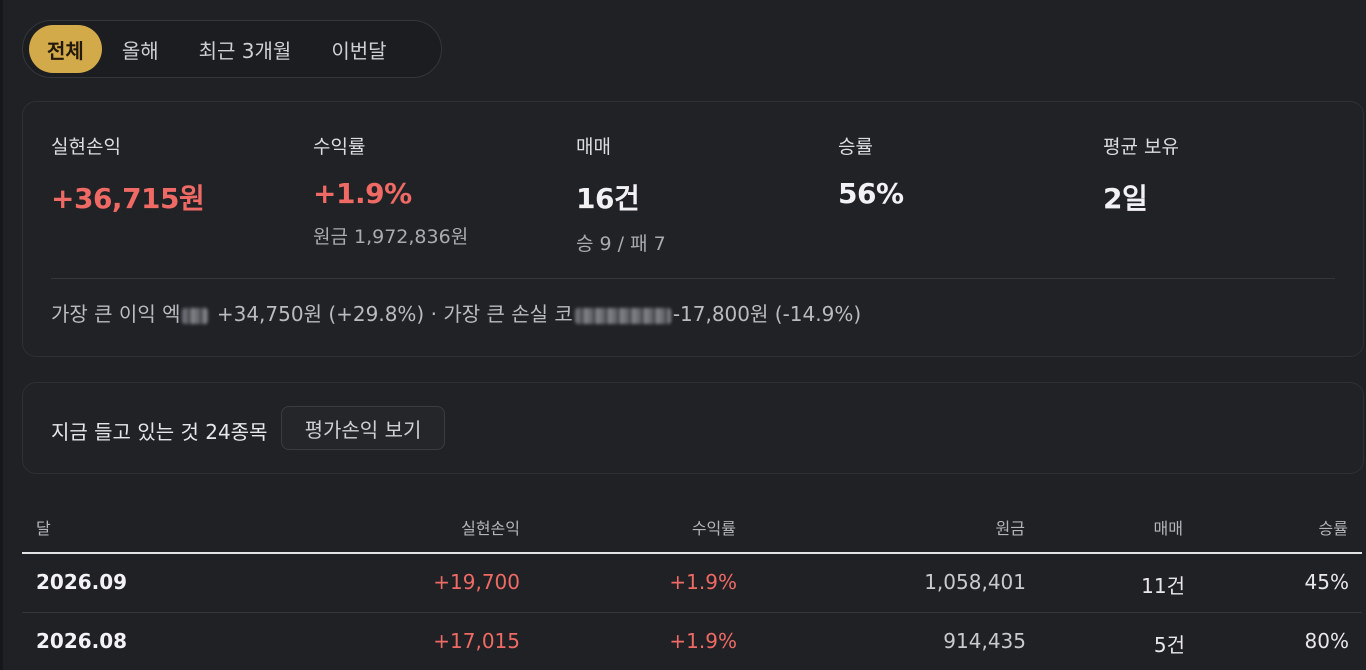  Describe the element at coordinates (43, 528) in the screenshot. I see `header-month: 달` at that location.